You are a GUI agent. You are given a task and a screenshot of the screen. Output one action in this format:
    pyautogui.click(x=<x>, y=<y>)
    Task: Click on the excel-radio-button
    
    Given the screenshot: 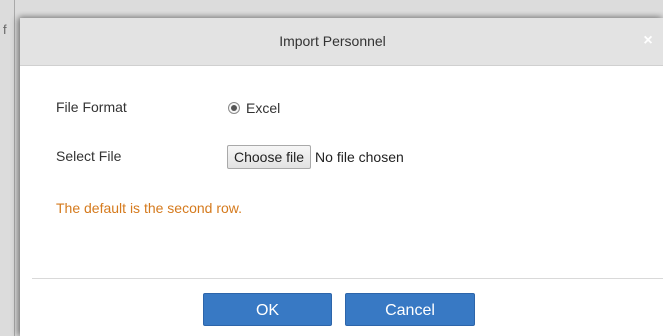 What is the action you would take?
    pyautogui.click(x=234, y=108)
    